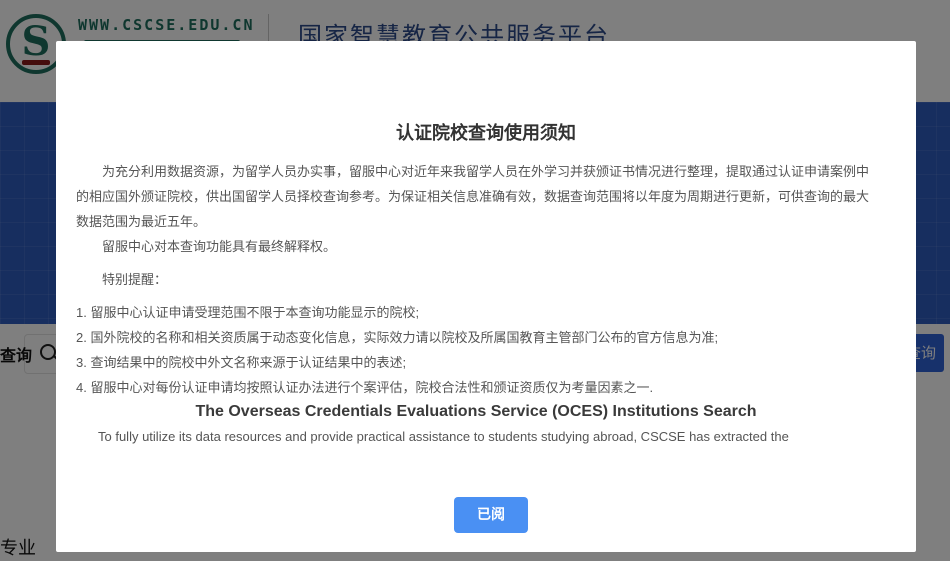  I want to click on reminder-item: 1. 留服中心认证申请受理范围不限于本查询功能显示的院校;, so click(248, 312).